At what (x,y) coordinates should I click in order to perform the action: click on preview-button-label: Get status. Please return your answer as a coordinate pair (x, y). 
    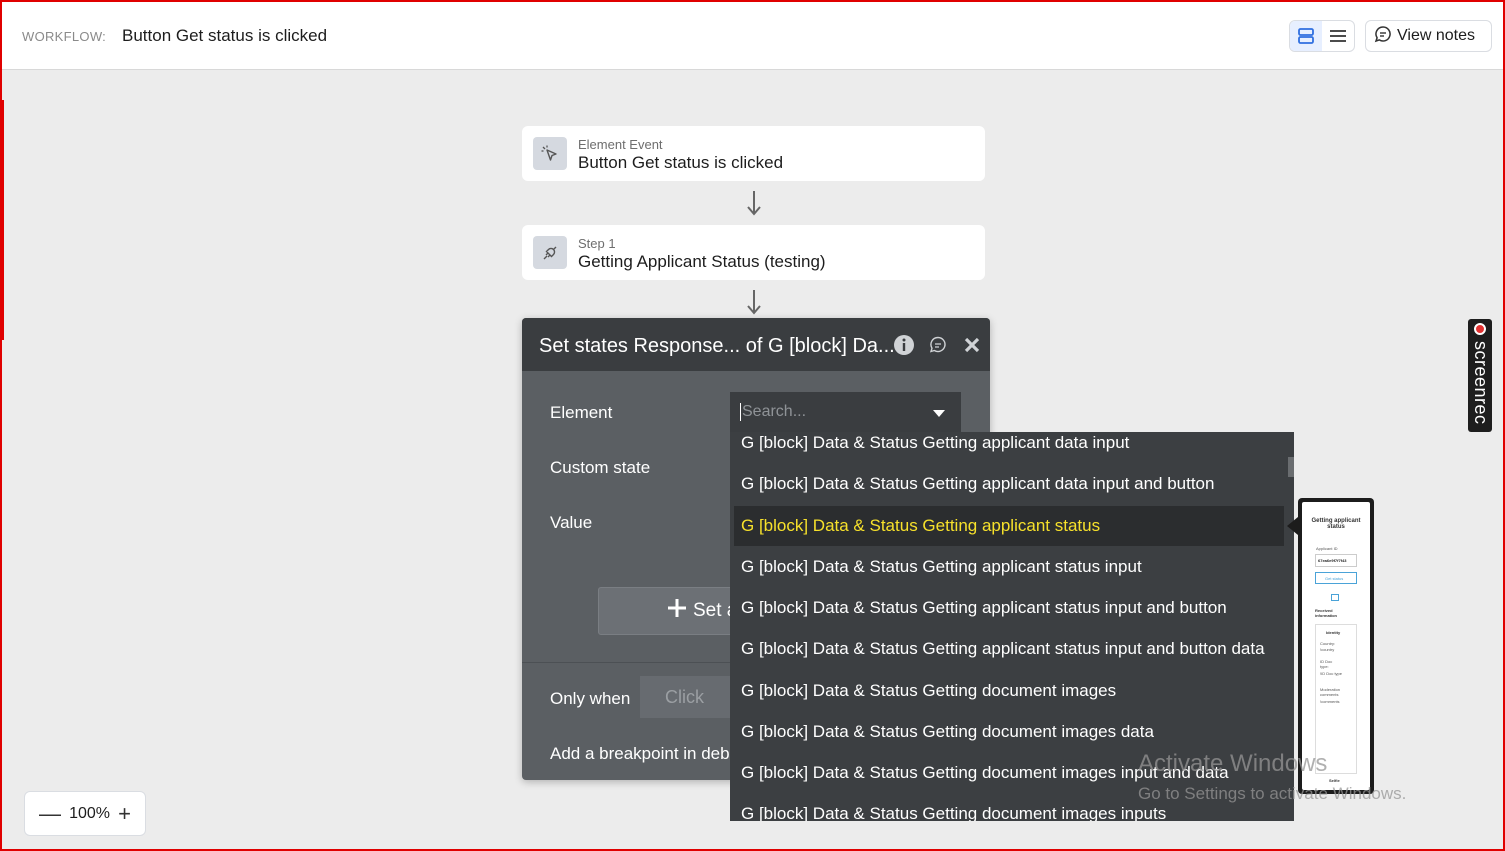
    Looking at the image, I should click on (1334, 578).